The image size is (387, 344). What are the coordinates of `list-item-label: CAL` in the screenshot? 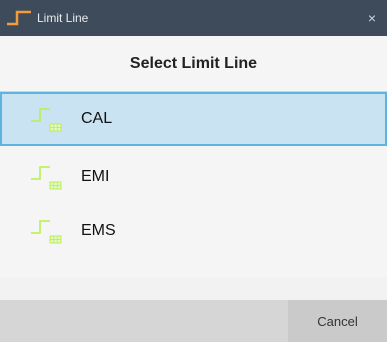 It's located at (97, 118).